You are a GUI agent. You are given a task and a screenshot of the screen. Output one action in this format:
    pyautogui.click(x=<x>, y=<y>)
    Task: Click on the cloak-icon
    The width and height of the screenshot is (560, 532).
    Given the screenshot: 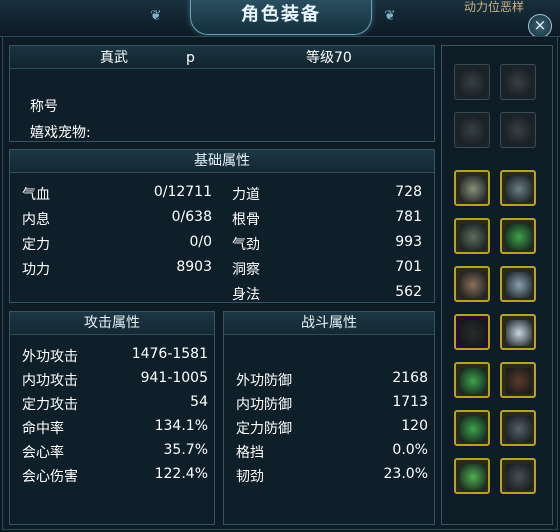 What is the action you would take?
    pyautogui.click(x=519, y=285)
    